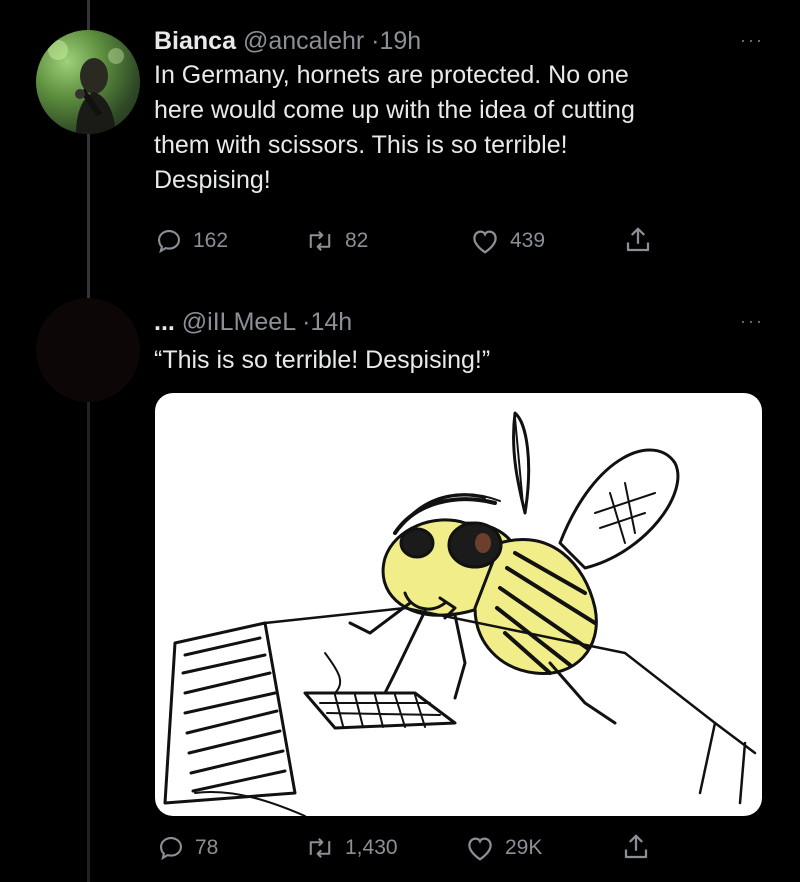 This screenshot has height=882, width=800. What do you see at coordinates (331, 322) in the screenshot?
I see `timestamp: 14h` at bounding box center [331, 322].